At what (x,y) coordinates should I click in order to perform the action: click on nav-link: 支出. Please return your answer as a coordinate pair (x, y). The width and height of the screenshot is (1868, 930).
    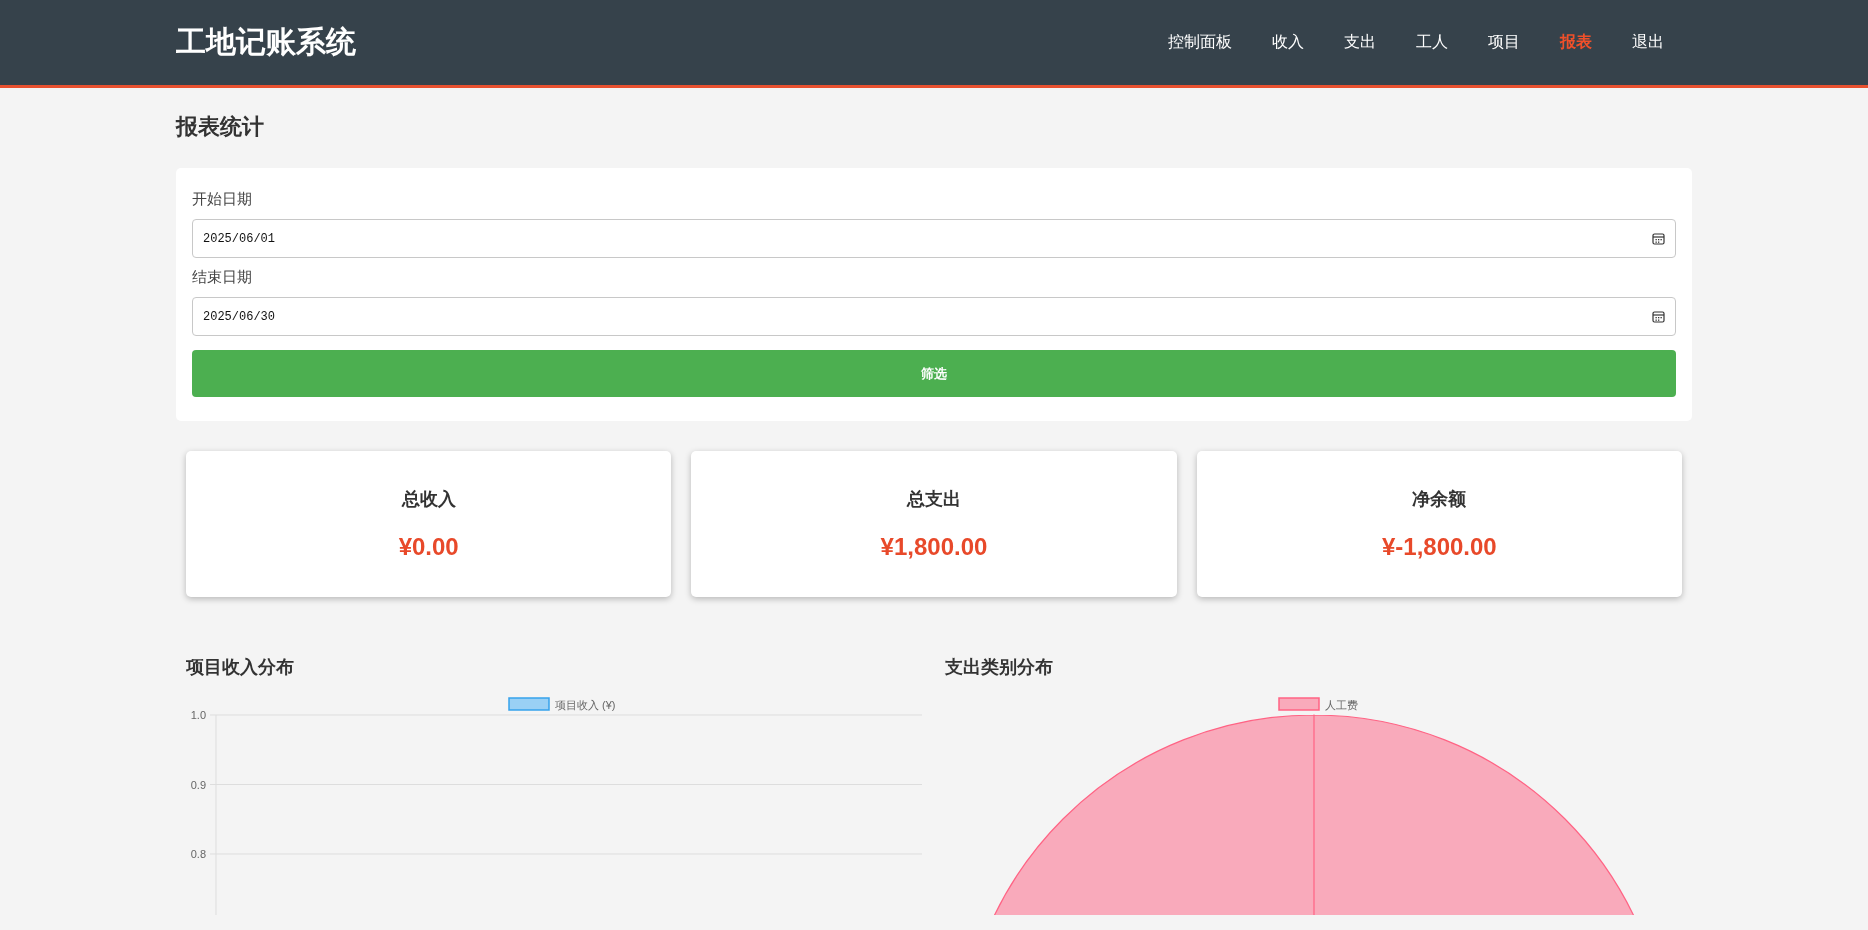
    Looking at the image, I should click on (1360, 42).